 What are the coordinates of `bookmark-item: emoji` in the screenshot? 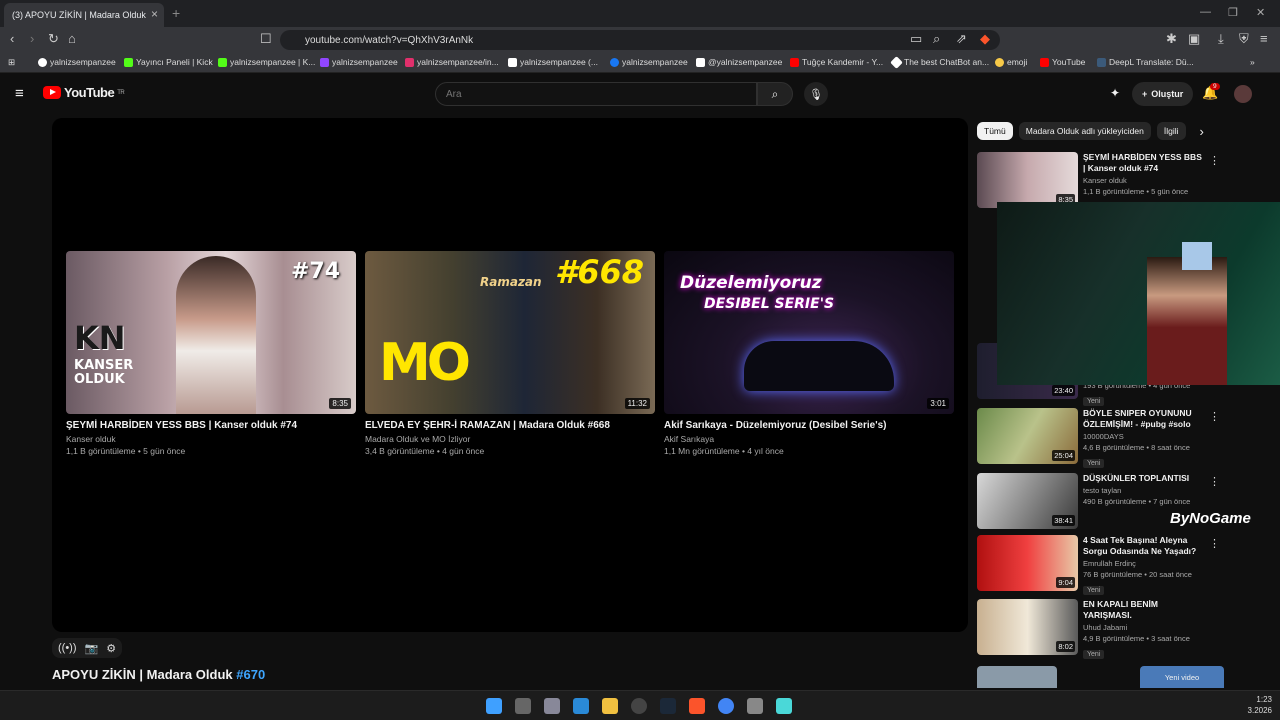 It's located at (1011, 62).